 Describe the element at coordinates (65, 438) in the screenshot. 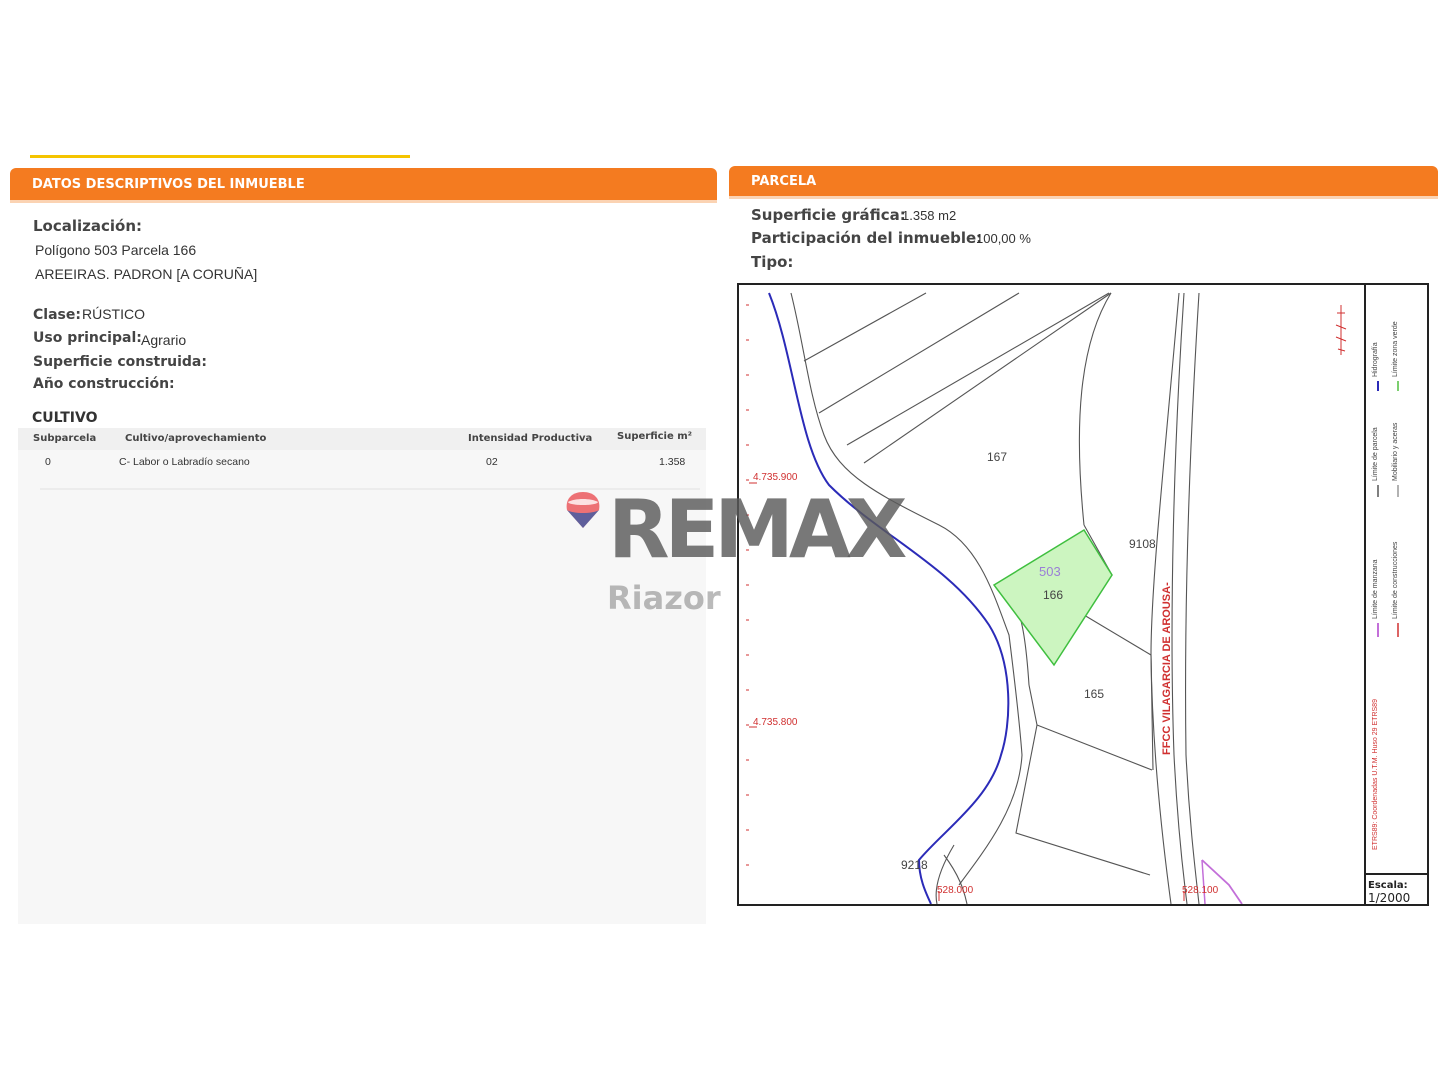

I see `th-subparcela: Subparcela` at that location.